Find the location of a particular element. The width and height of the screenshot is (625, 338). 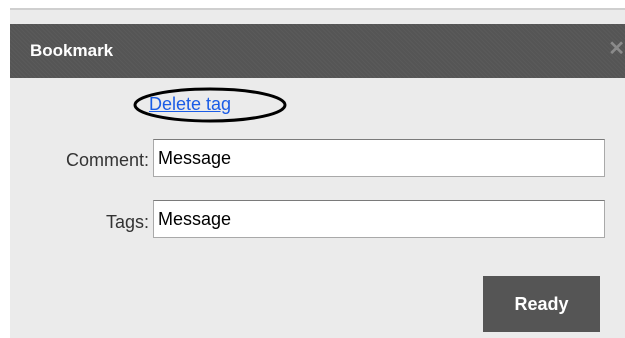

close-icon: ✕ is located at coordinates (616, 49).